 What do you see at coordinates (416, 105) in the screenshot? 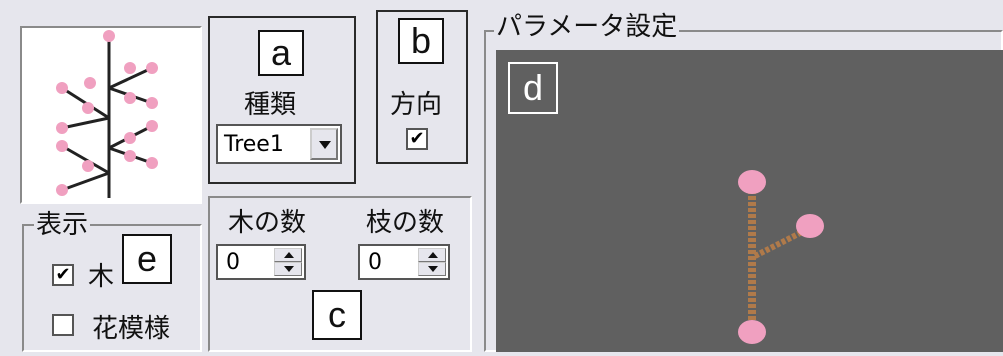
I see `direction-label: 方向` at bounding box center [416, 105].